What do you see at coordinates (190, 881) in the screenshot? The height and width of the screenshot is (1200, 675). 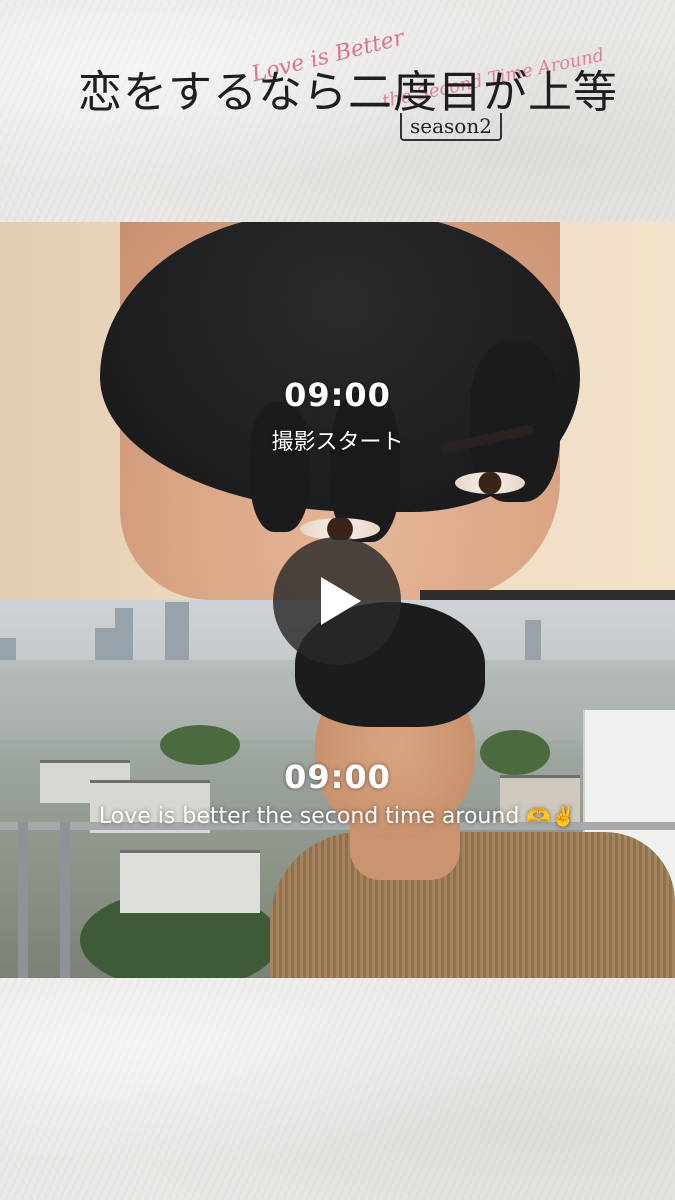 I see `rooftop` at bounding box center [190, 881].